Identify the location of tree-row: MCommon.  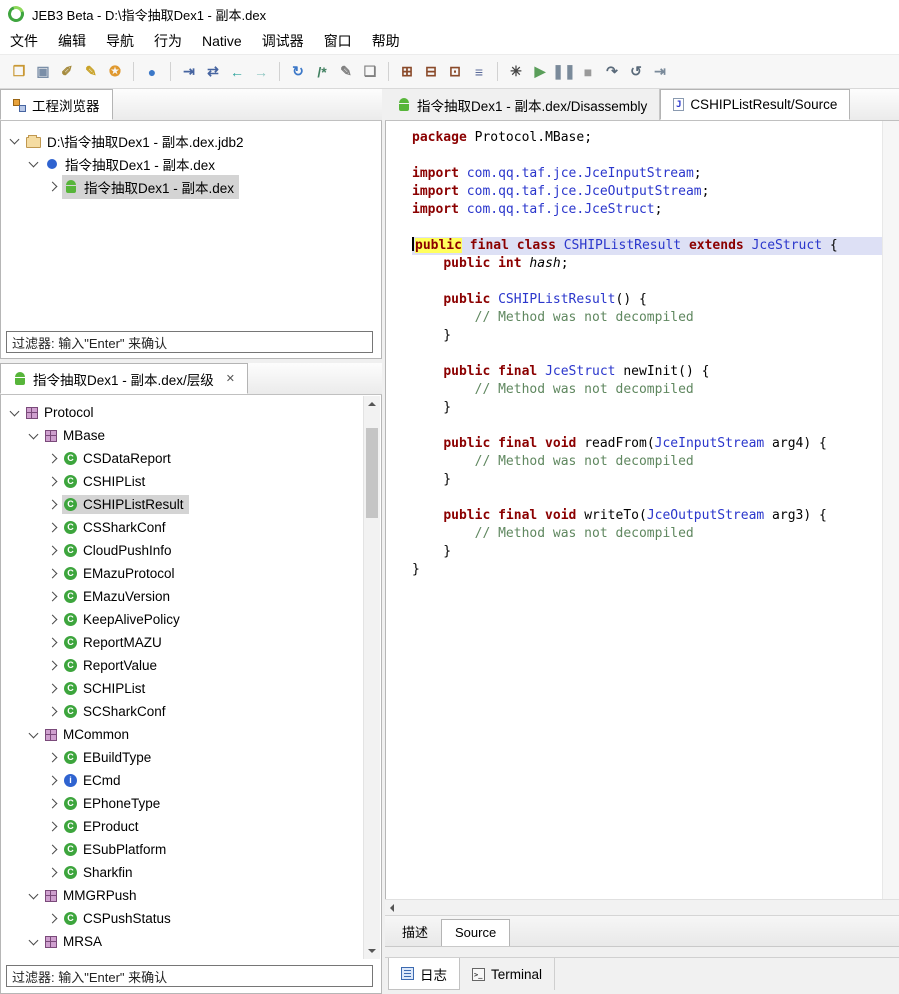
(191, 734).